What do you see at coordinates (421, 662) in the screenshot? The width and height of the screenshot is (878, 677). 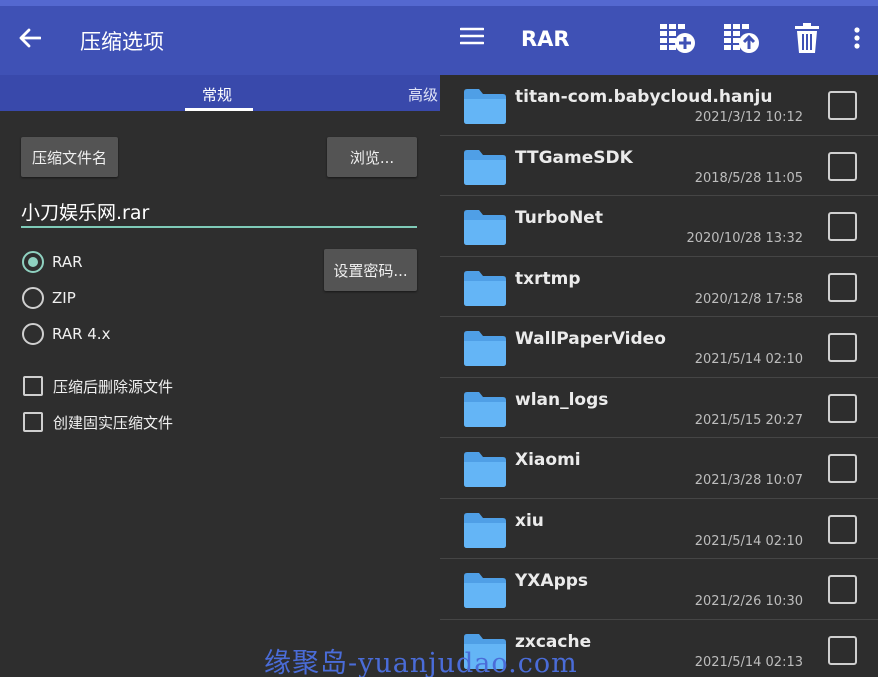 I see `watermark-text: 缘聚岛-yuanjudao.com` at bounding box center [421, 662].